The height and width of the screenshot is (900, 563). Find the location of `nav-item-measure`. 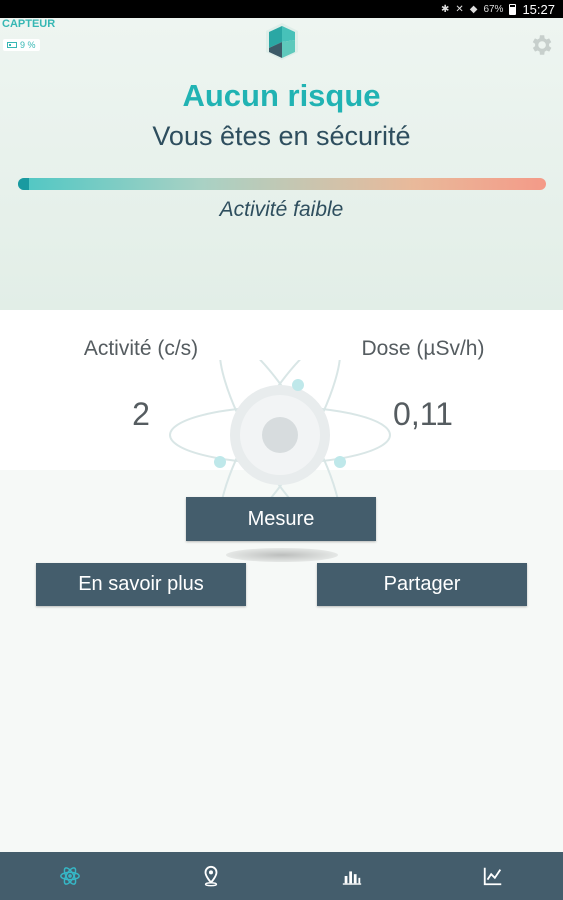

nav-item-measure is located at coordinates (70, 876).